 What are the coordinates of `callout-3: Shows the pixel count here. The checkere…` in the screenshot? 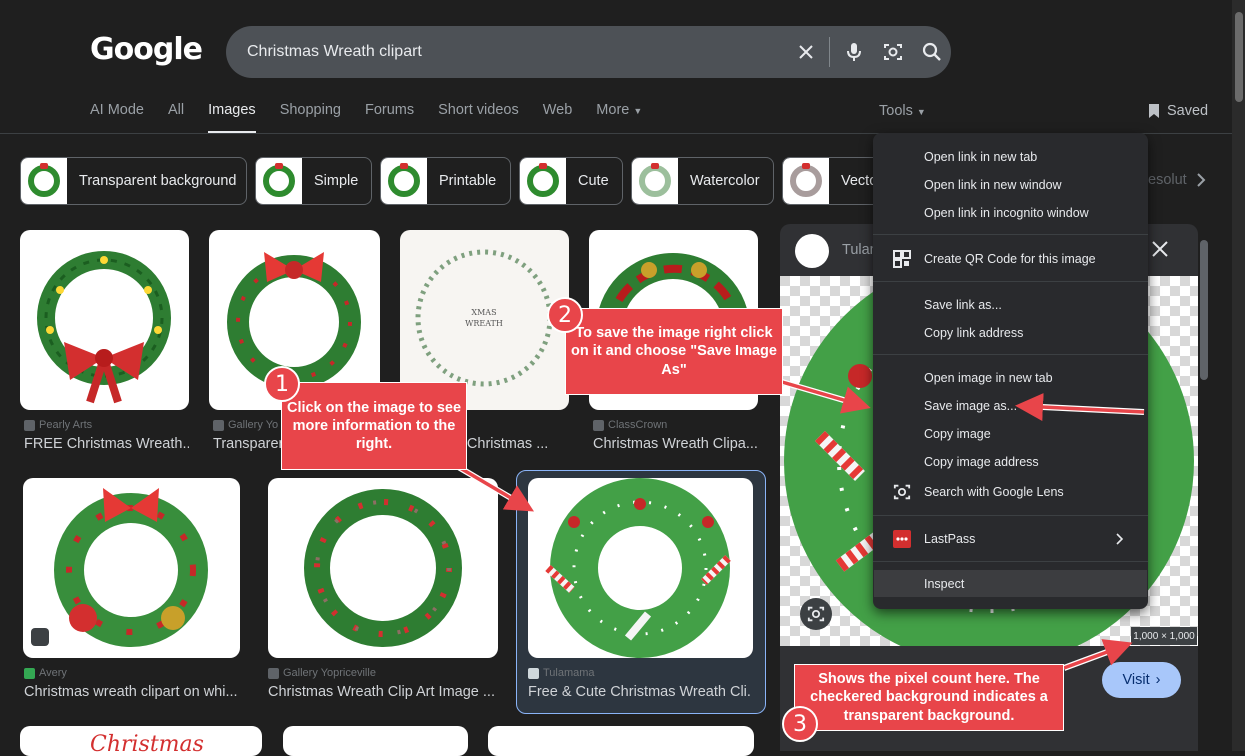 It's located at (929, 697).